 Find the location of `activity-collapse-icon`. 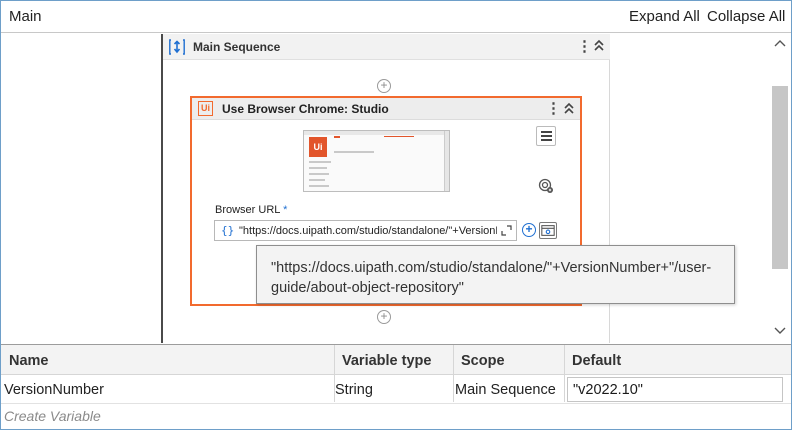

activity-collapse-icon is located at coordinates (569, 108).